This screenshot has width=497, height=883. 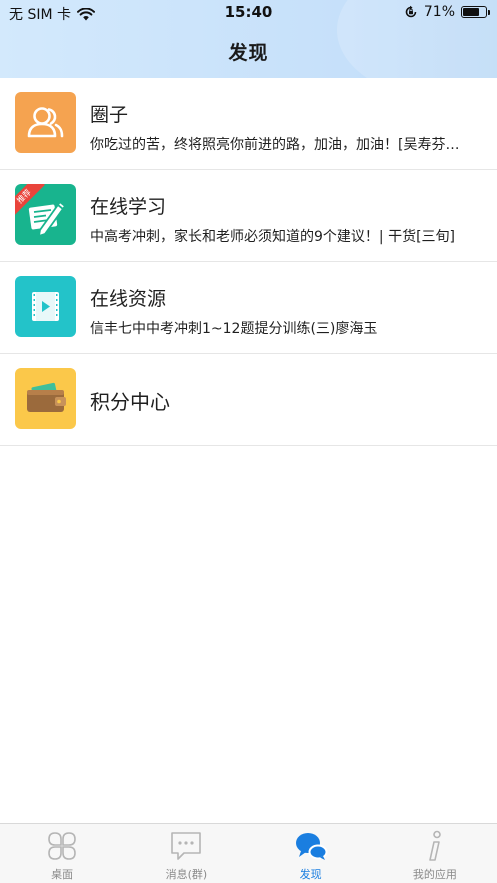 I want to click on item-title: 在线资源, so click(x=128, y=299).